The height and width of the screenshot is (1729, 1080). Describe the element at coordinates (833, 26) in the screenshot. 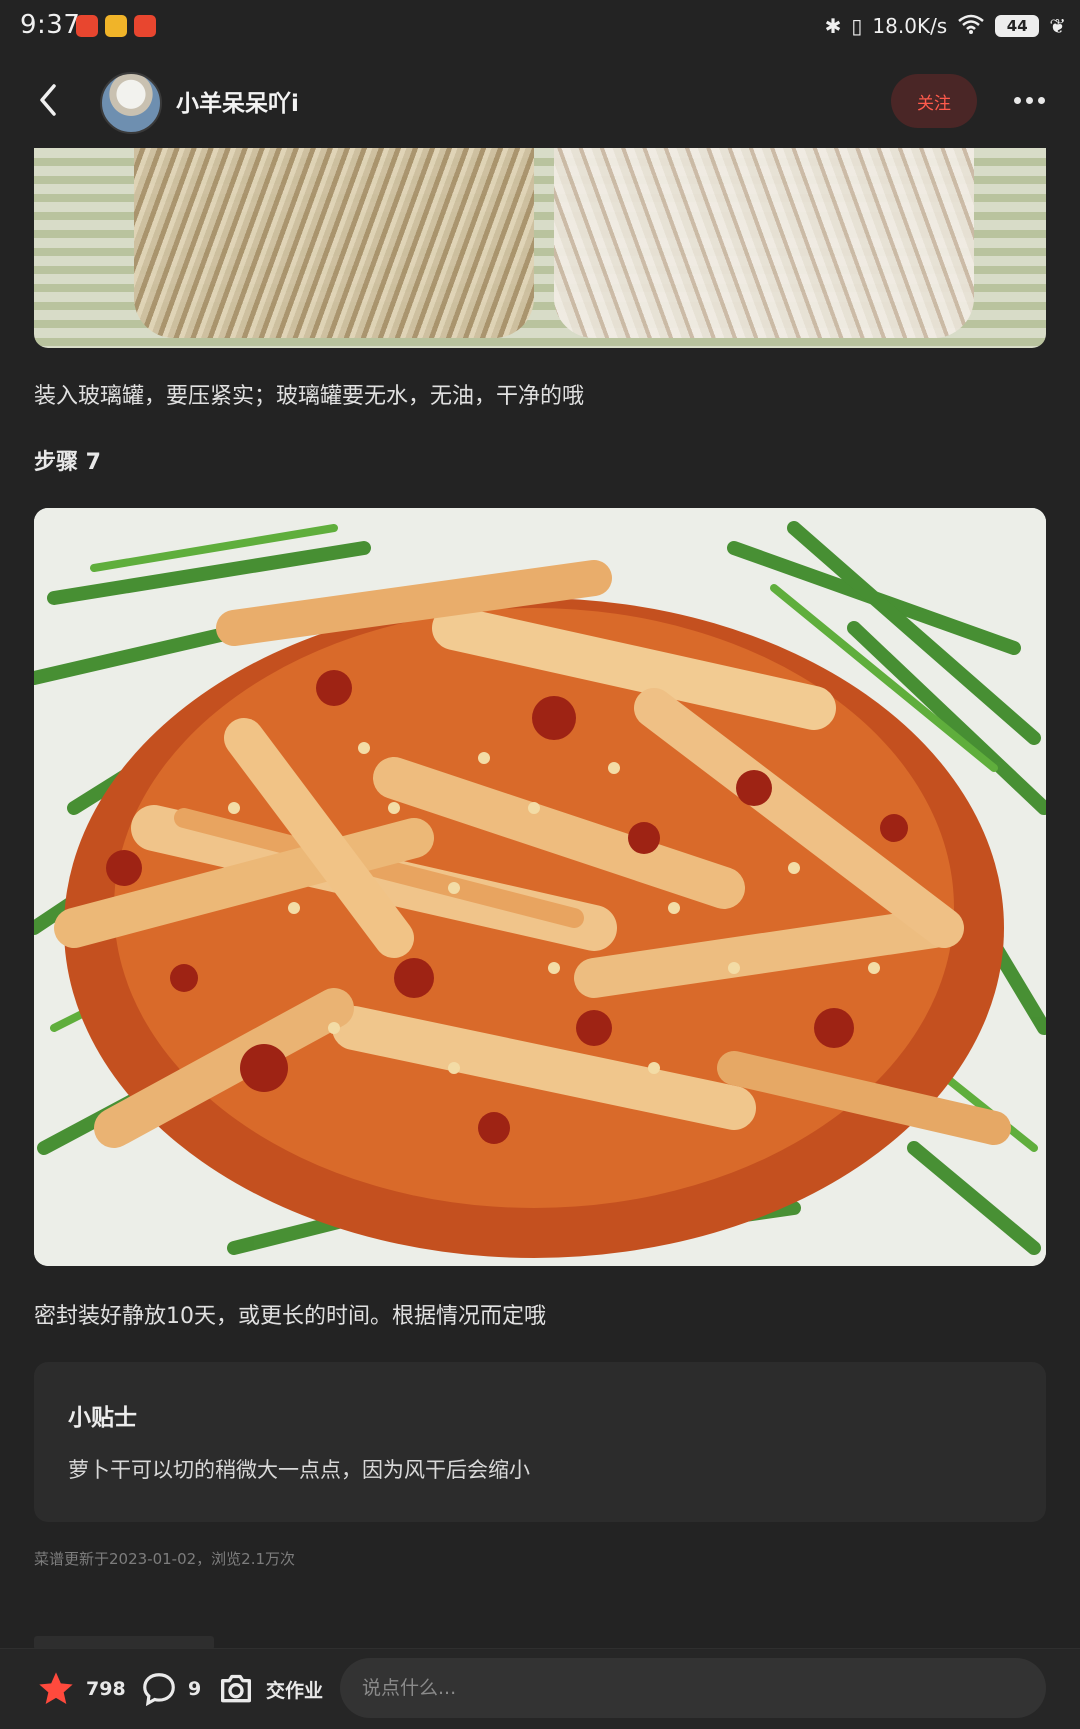

I see `bluetooth-icon: ✱` at that location.